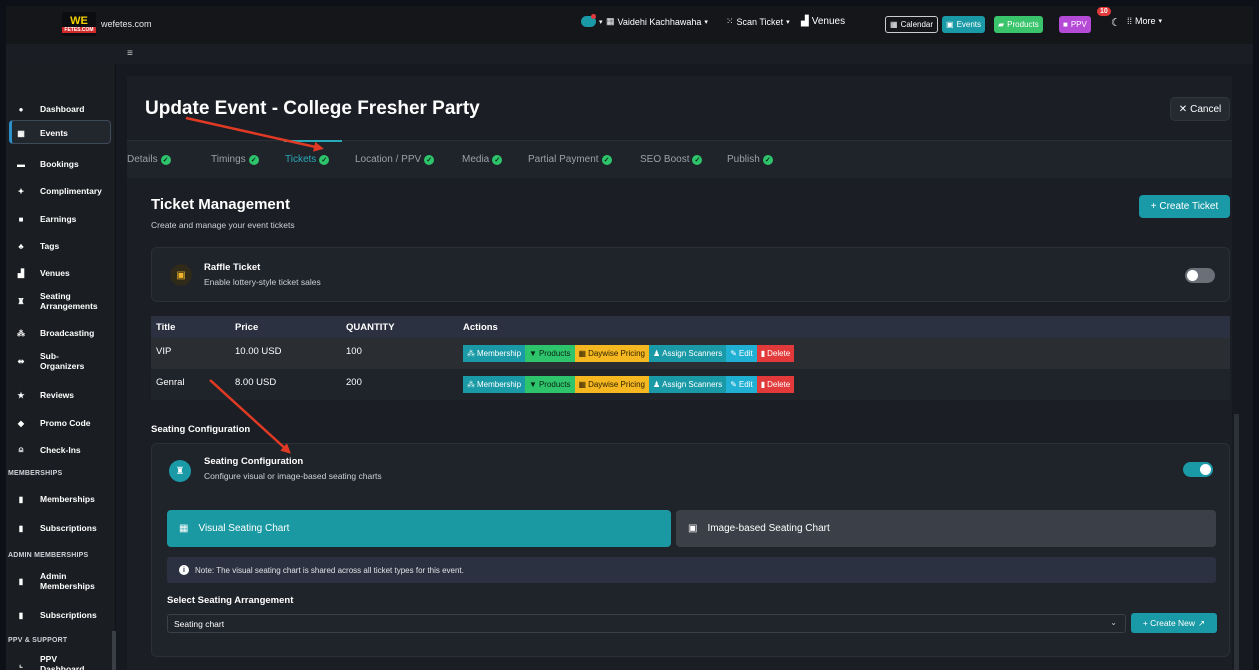 Image resolution: width=1259 pixels, height=670 pixels. Describe the element at coordinates (1001, 24) in the screenshot. I see `bag-icon: ▰` at that location.